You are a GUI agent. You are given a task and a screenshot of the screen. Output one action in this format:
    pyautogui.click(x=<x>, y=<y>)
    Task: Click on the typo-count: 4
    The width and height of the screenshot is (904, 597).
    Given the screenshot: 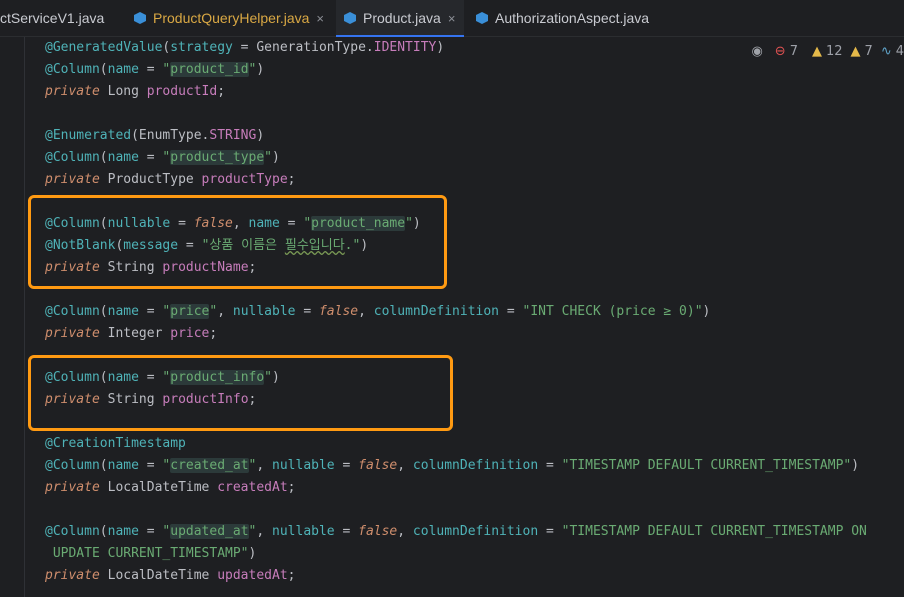 What is the action you would take?
    pyautogui.click(x=899, y=51)
    